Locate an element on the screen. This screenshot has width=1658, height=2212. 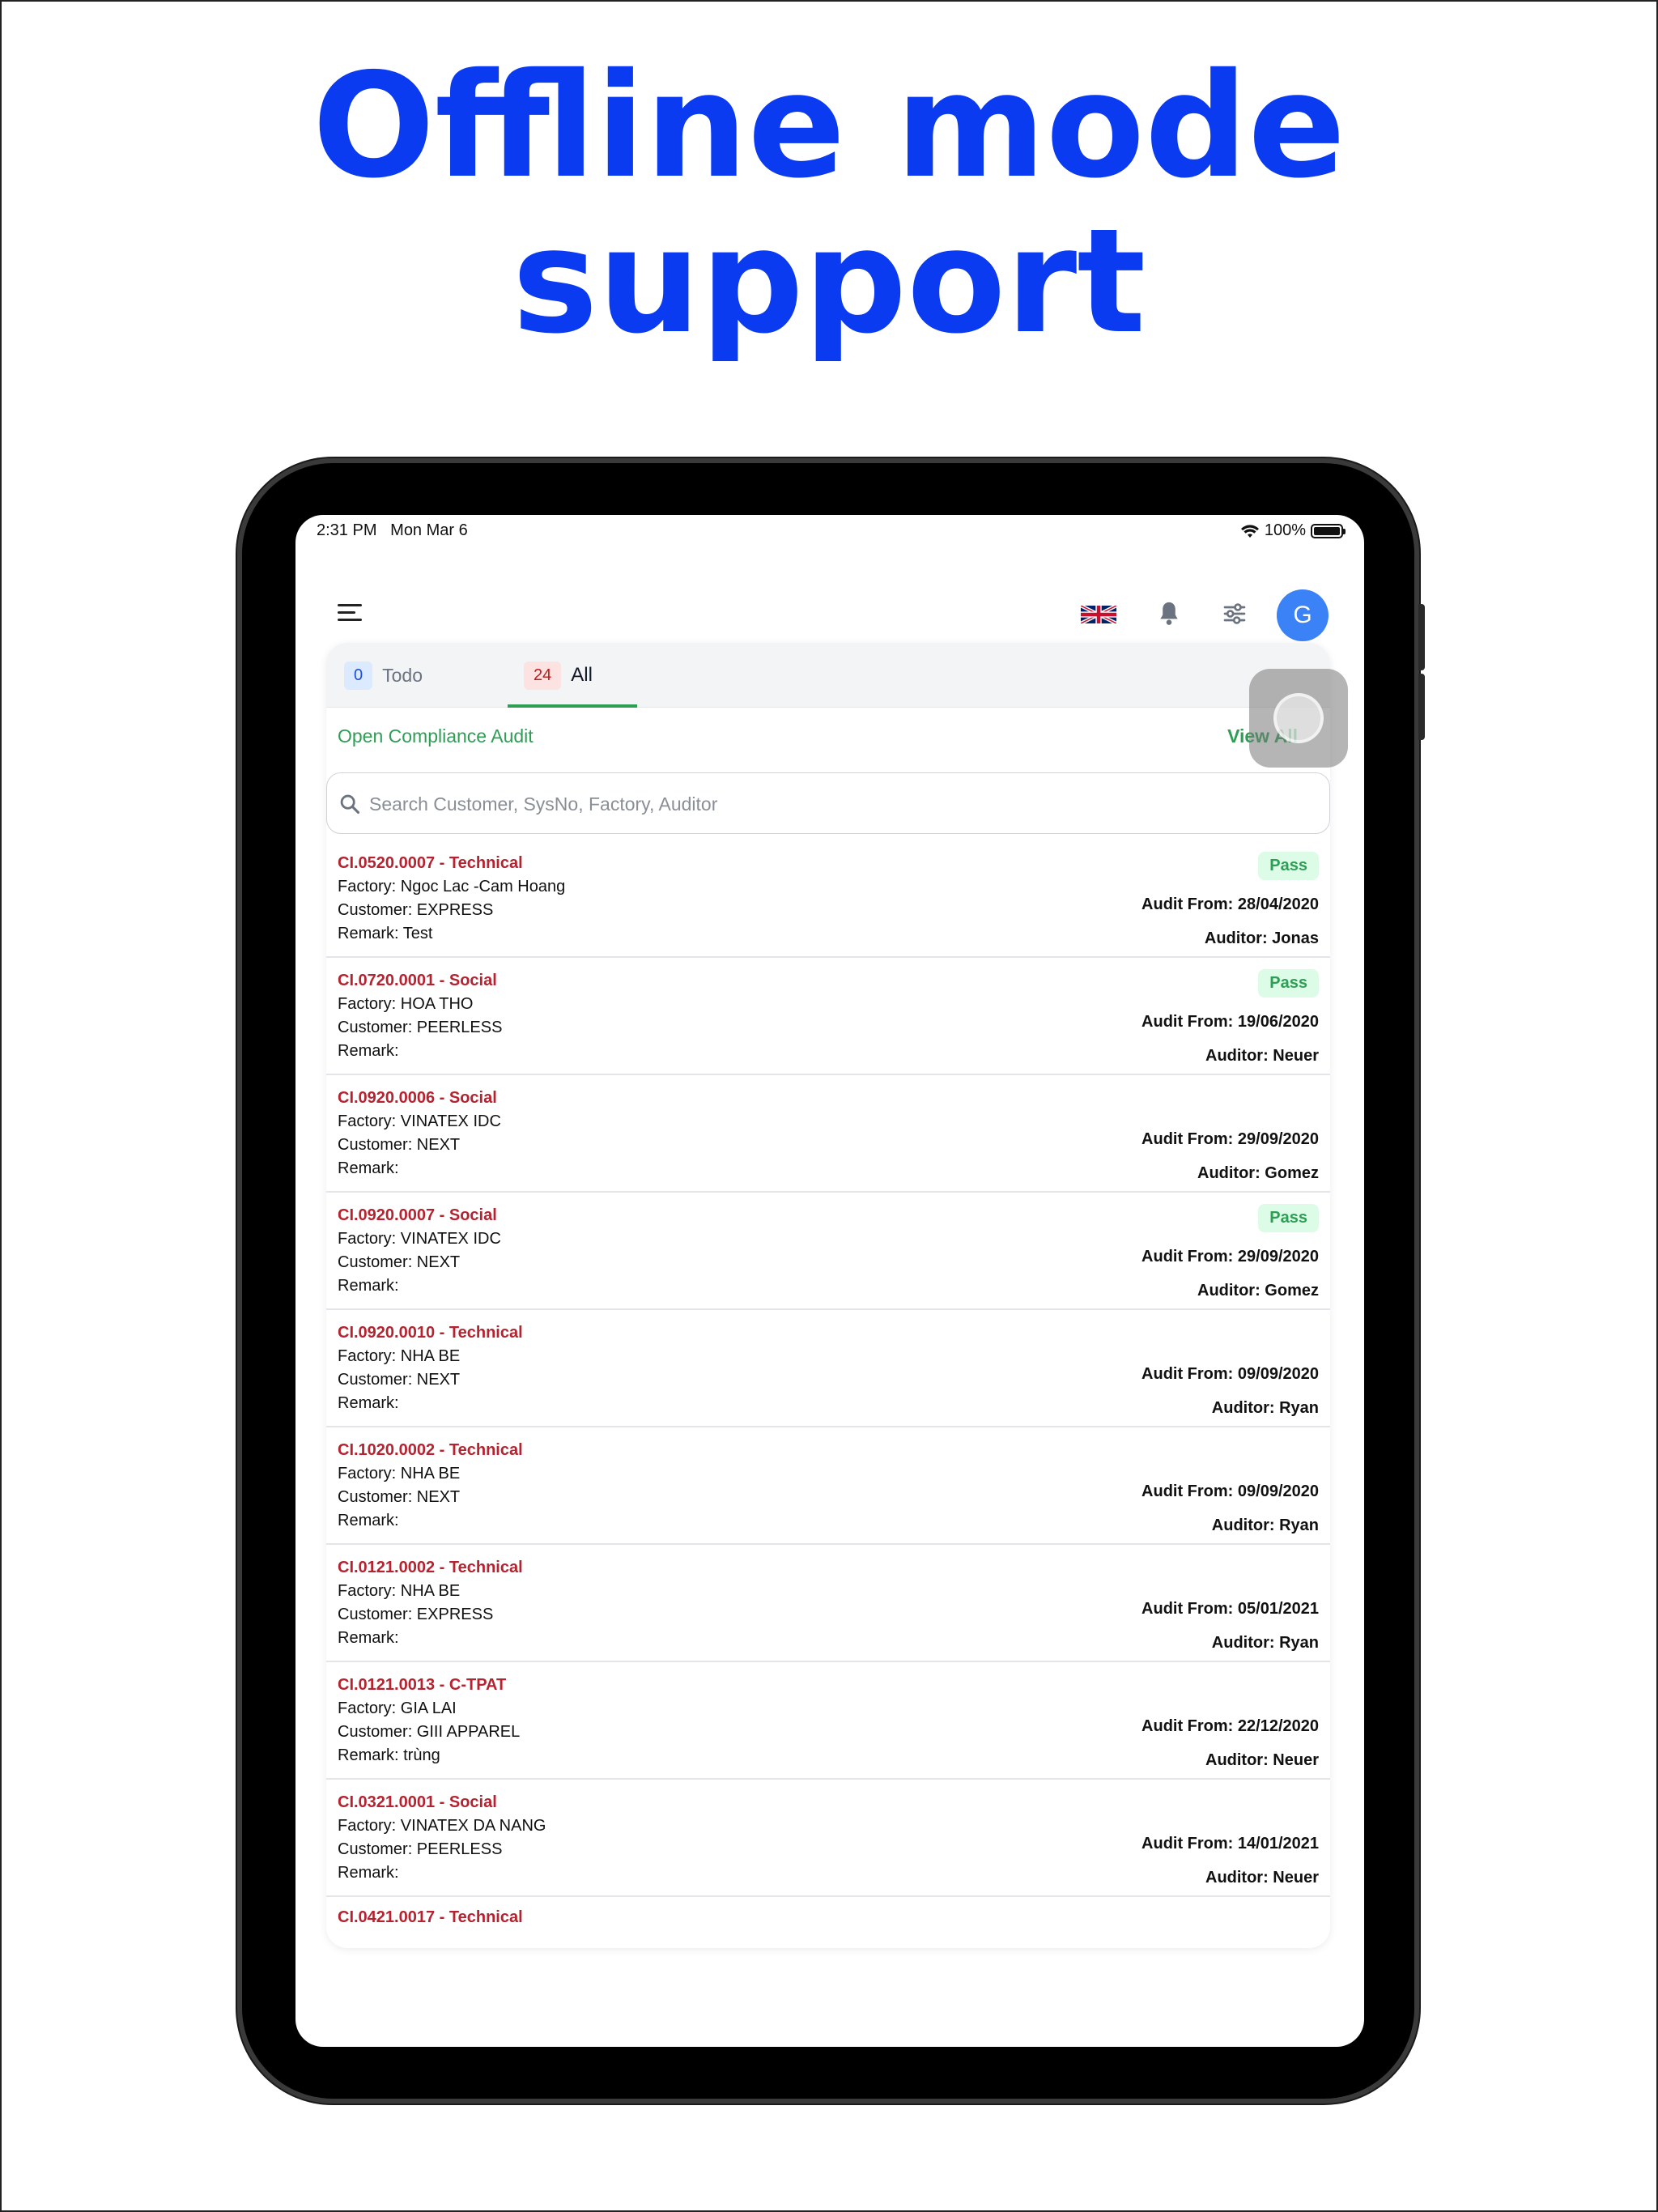
assistive-touch-button is located at coordinates (1298, 719).